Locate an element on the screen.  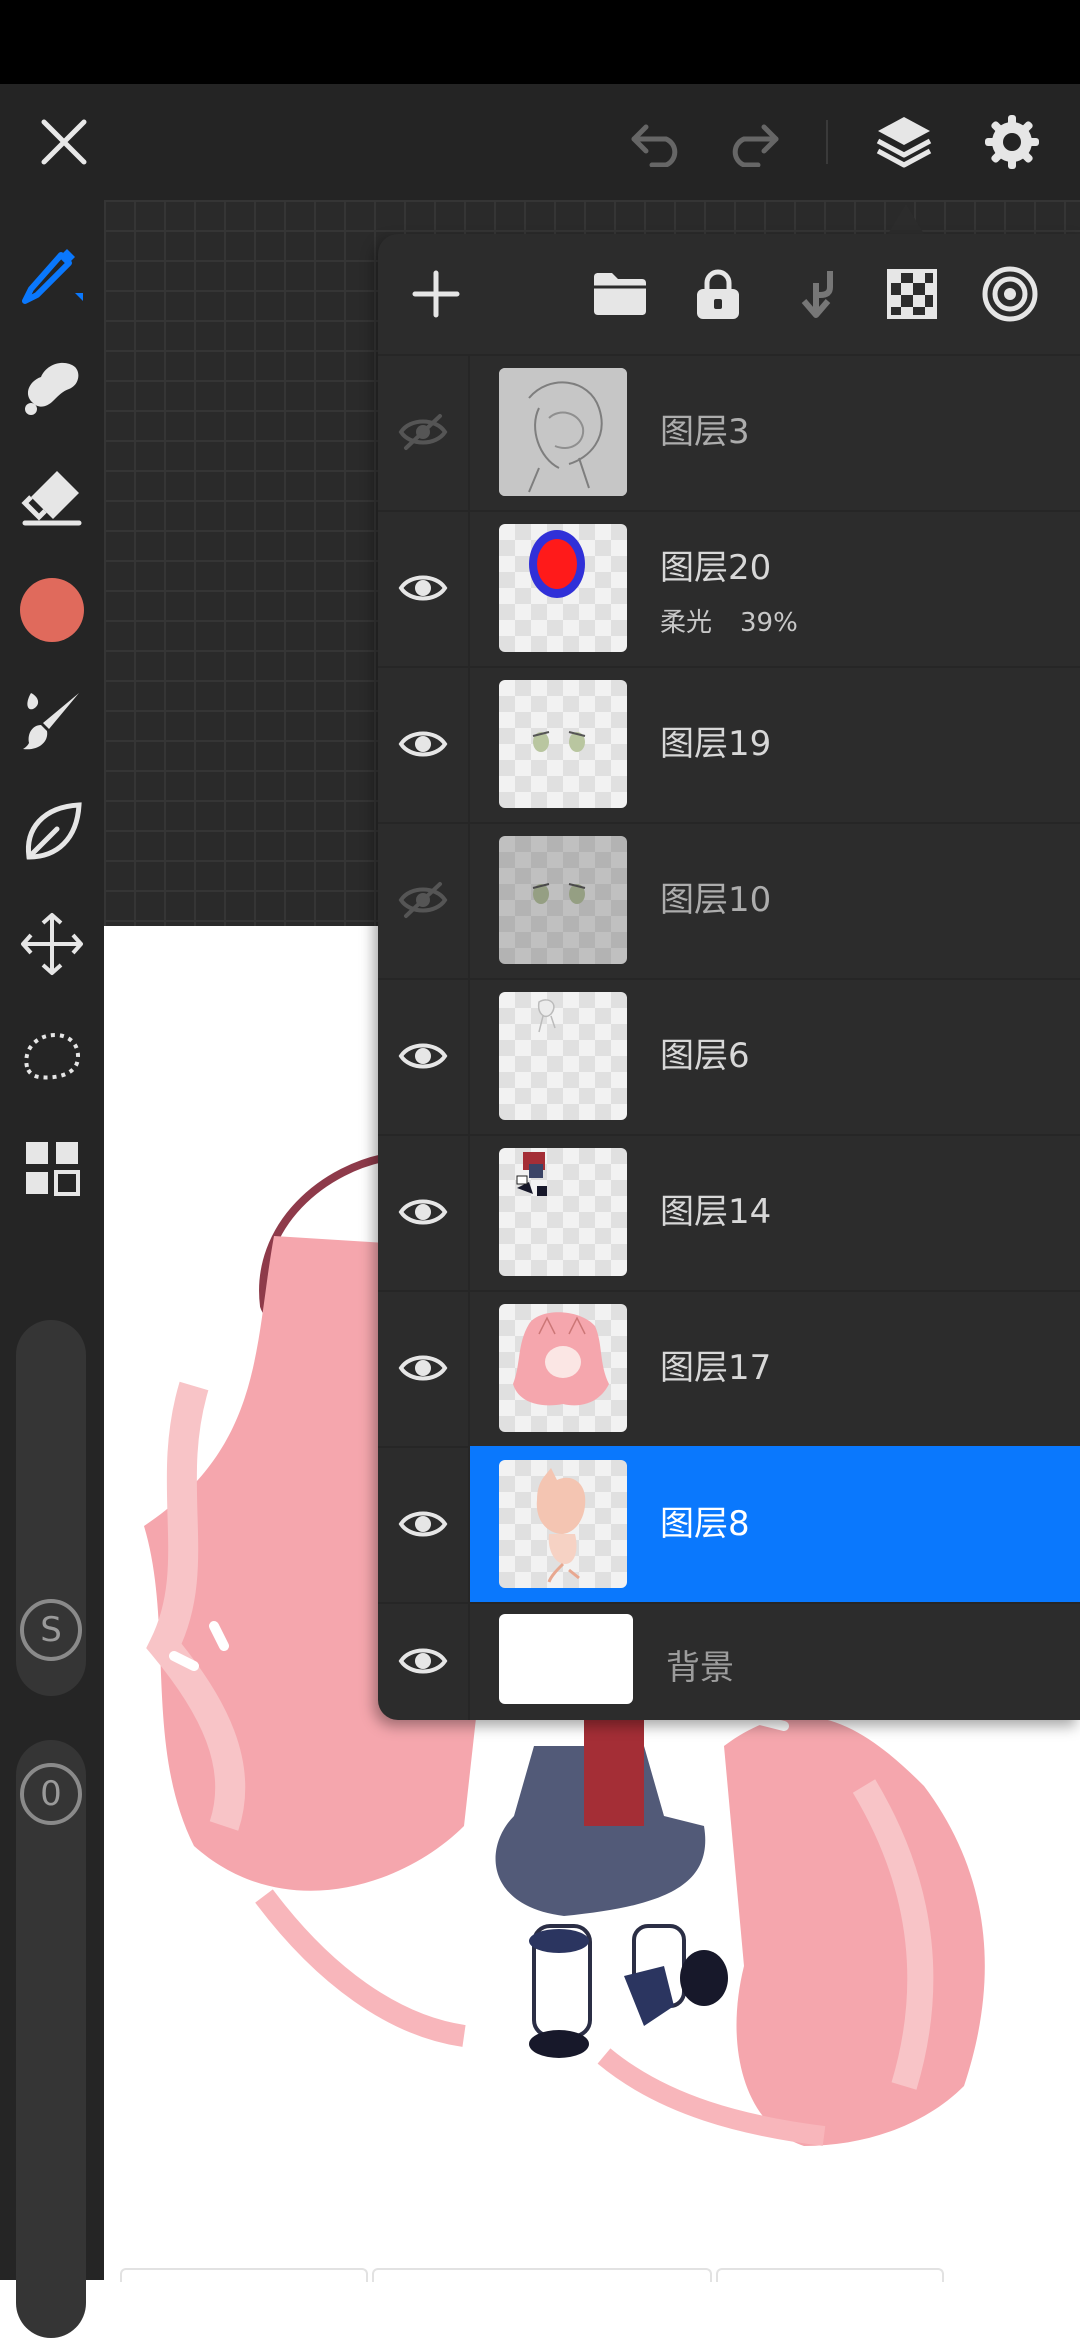
smudge-tool is located at coordinates (52, 384).